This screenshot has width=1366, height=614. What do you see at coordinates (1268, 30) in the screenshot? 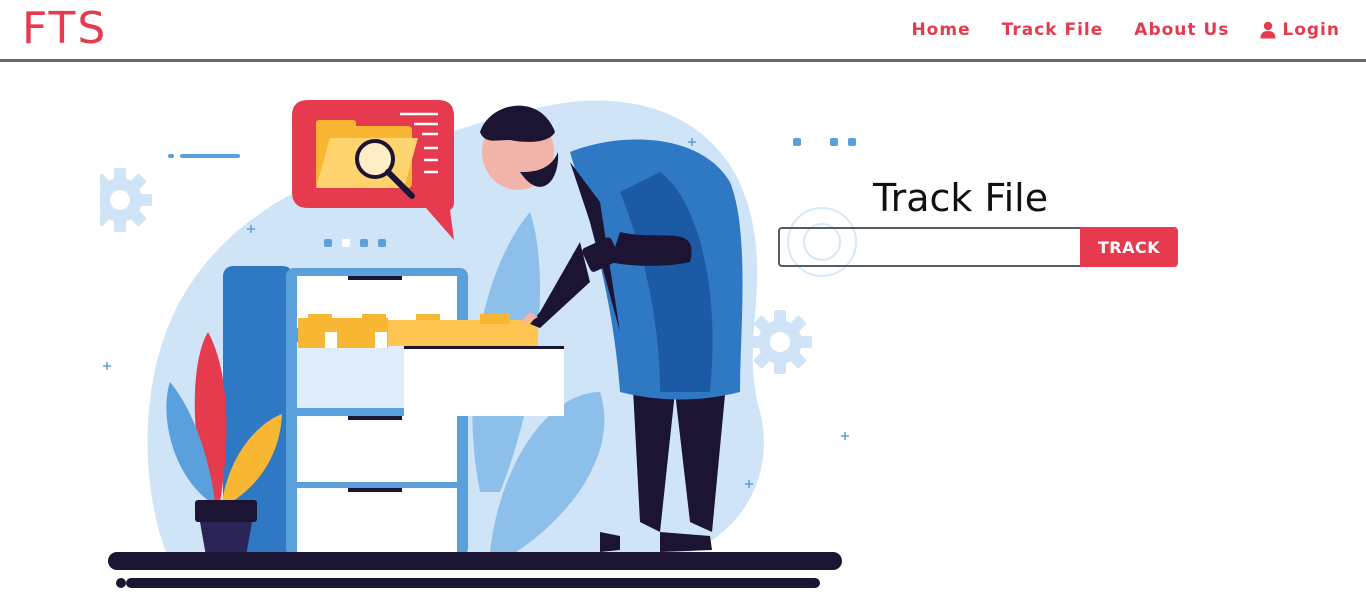
I see `user-icon` at bounding box center [1268, 30].